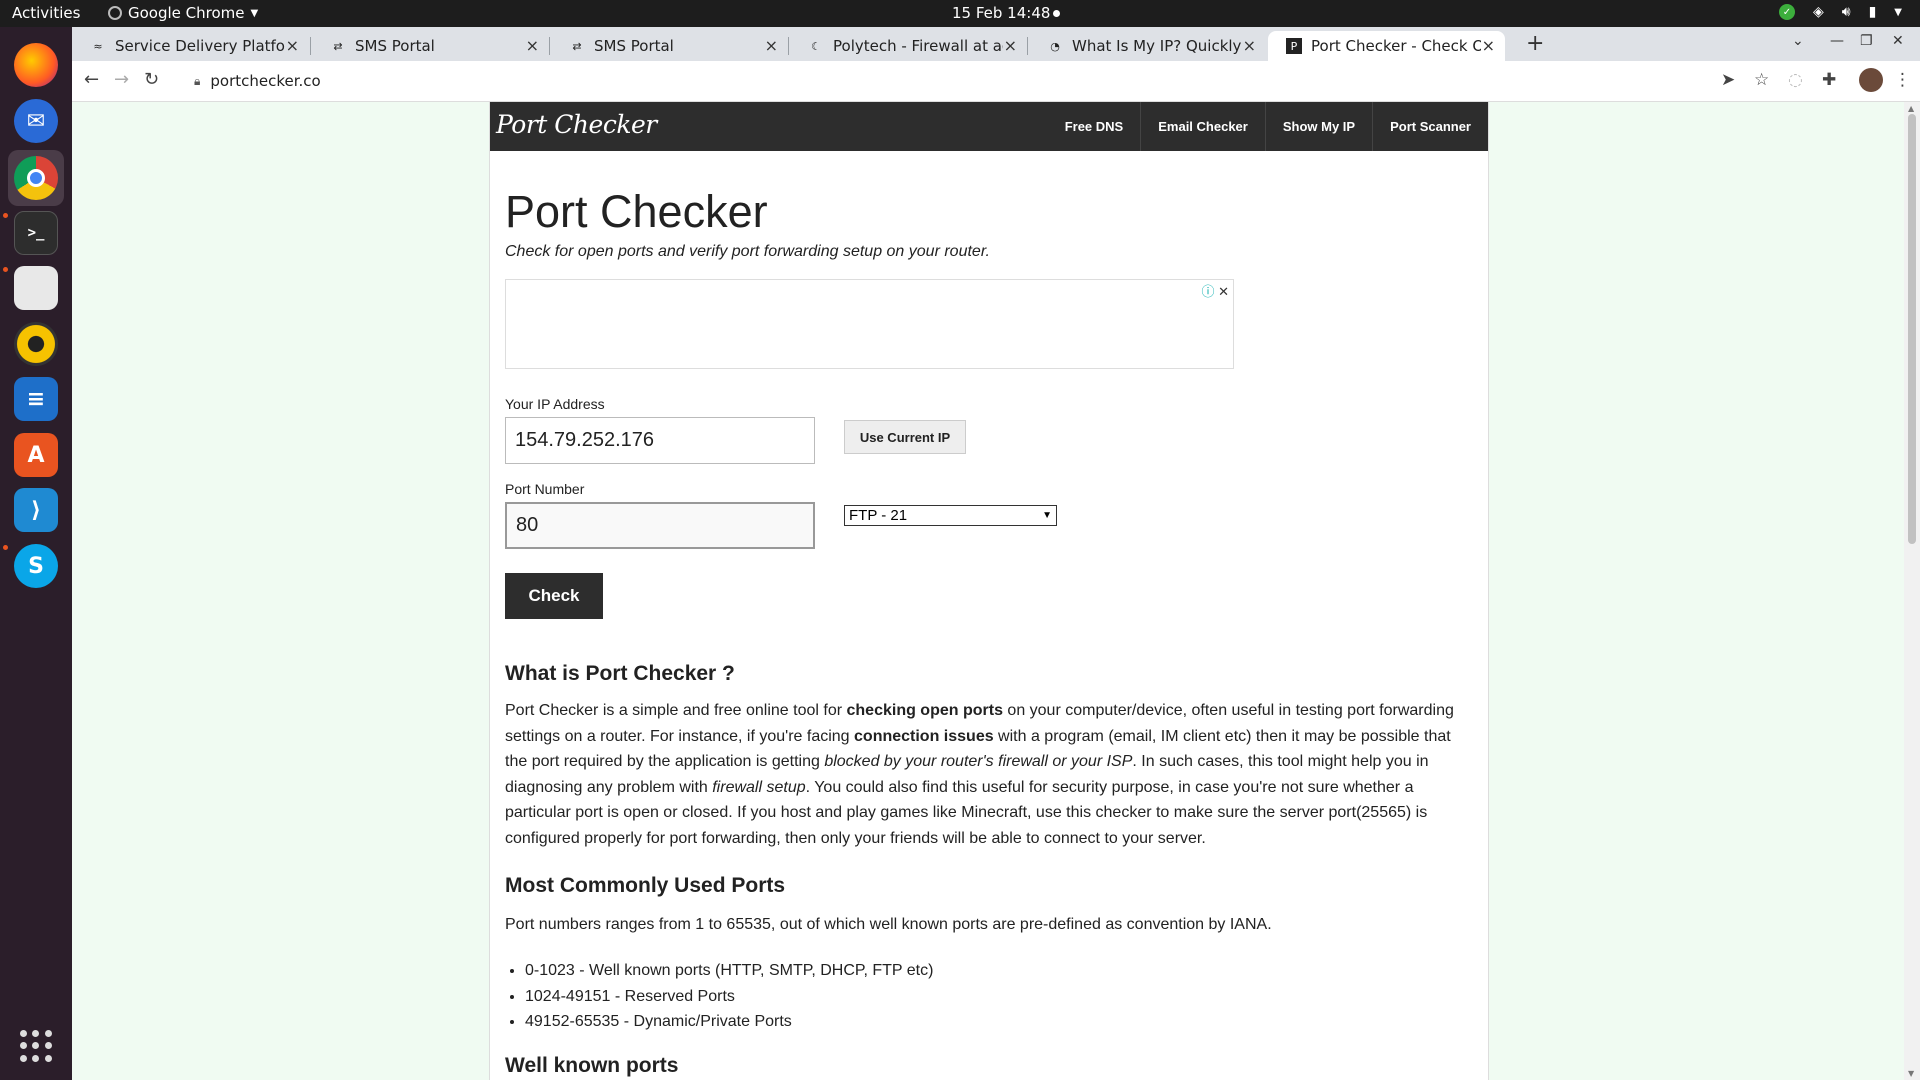  Describe the element at coordinates (1215, 290) in the screenshot. I see `ad-info-close-icon: ⓘ ✕` at that location.